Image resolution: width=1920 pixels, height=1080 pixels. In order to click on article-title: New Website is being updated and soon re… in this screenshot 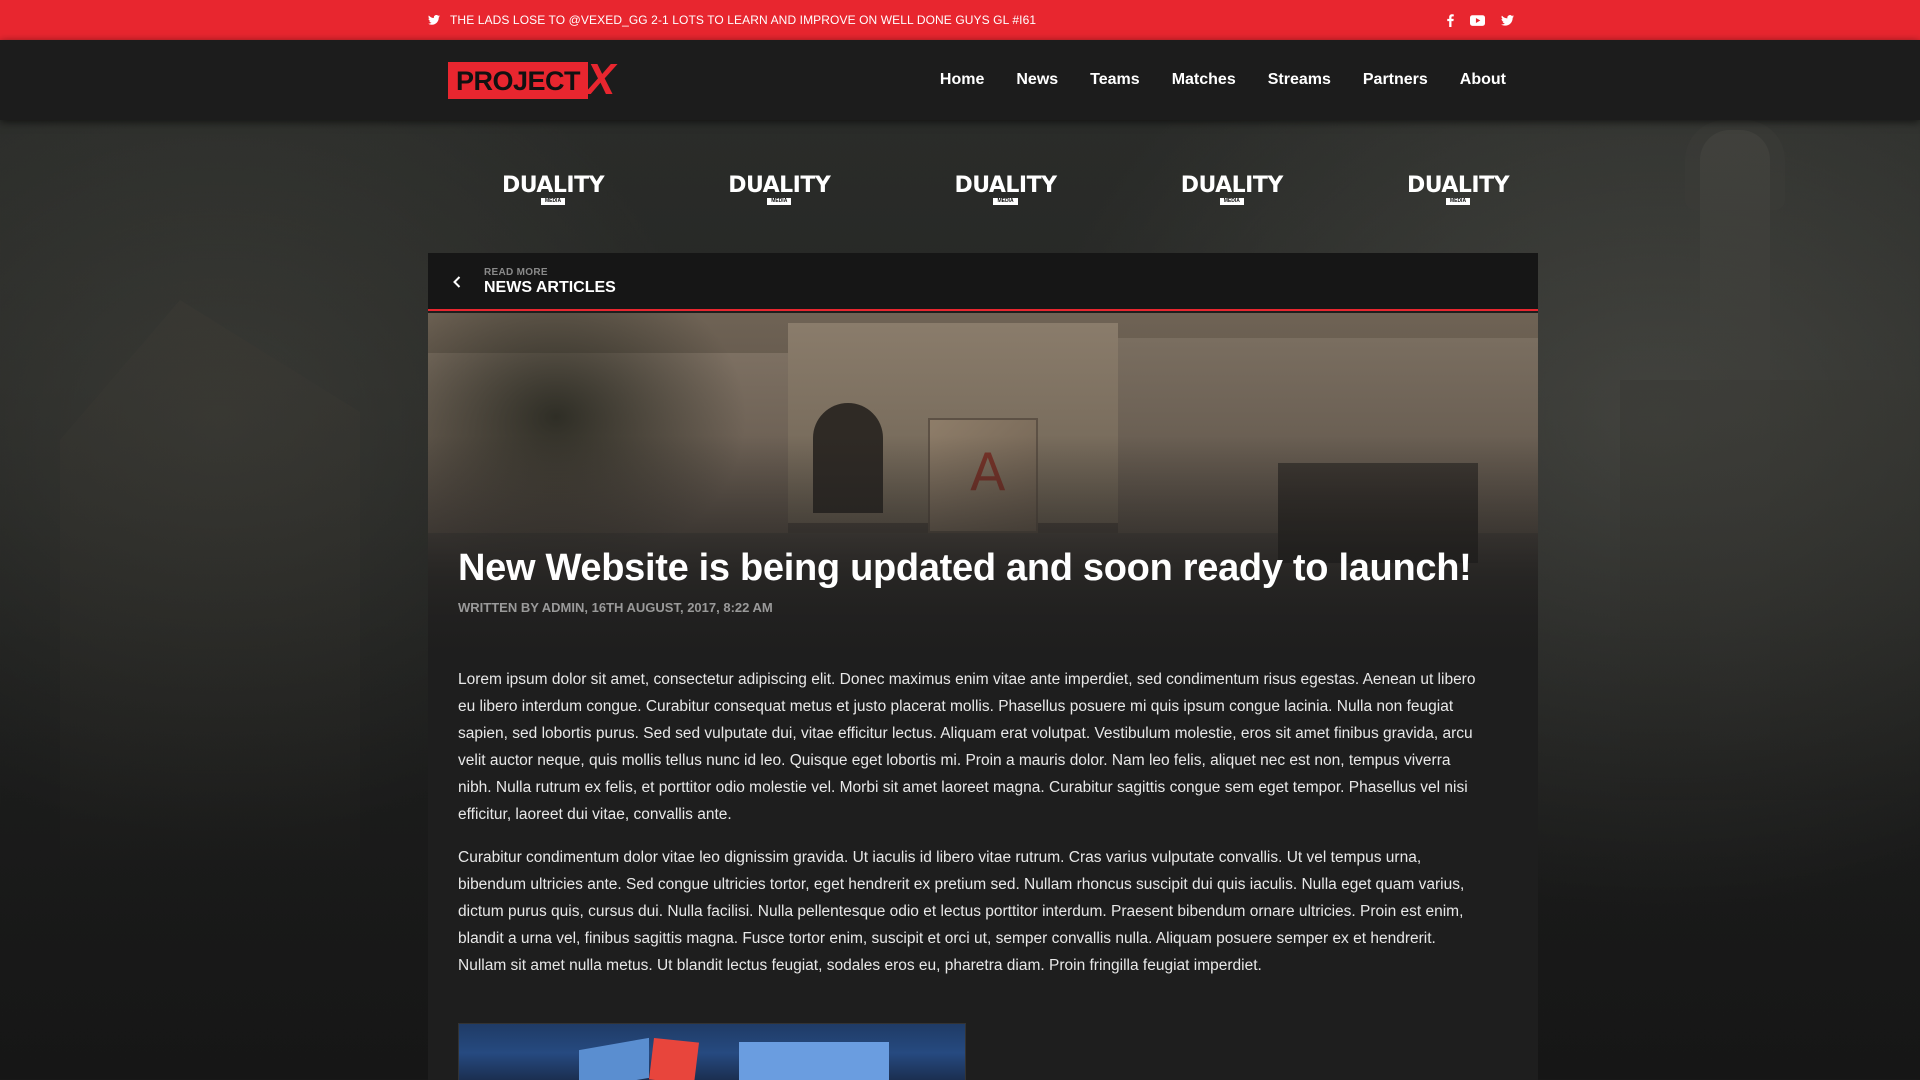, I will do `click(965, 568)`.